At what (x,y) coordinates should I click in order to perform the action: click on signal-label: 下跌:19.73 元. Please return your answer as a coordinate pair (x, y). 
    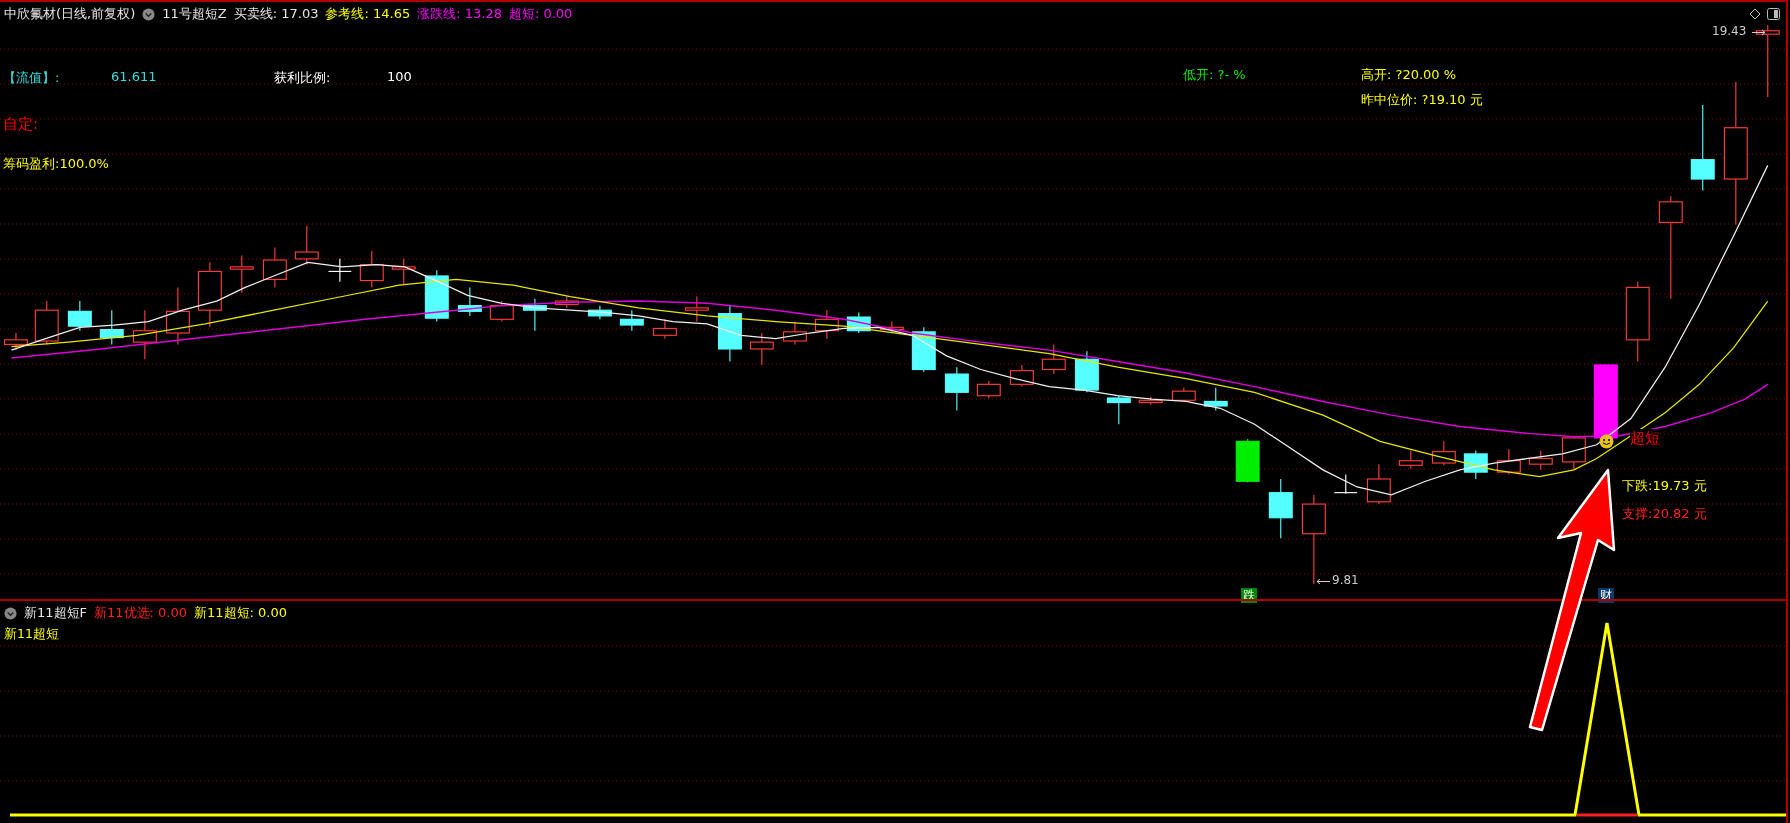
    Looking at the image, I should click on (1664, 486).